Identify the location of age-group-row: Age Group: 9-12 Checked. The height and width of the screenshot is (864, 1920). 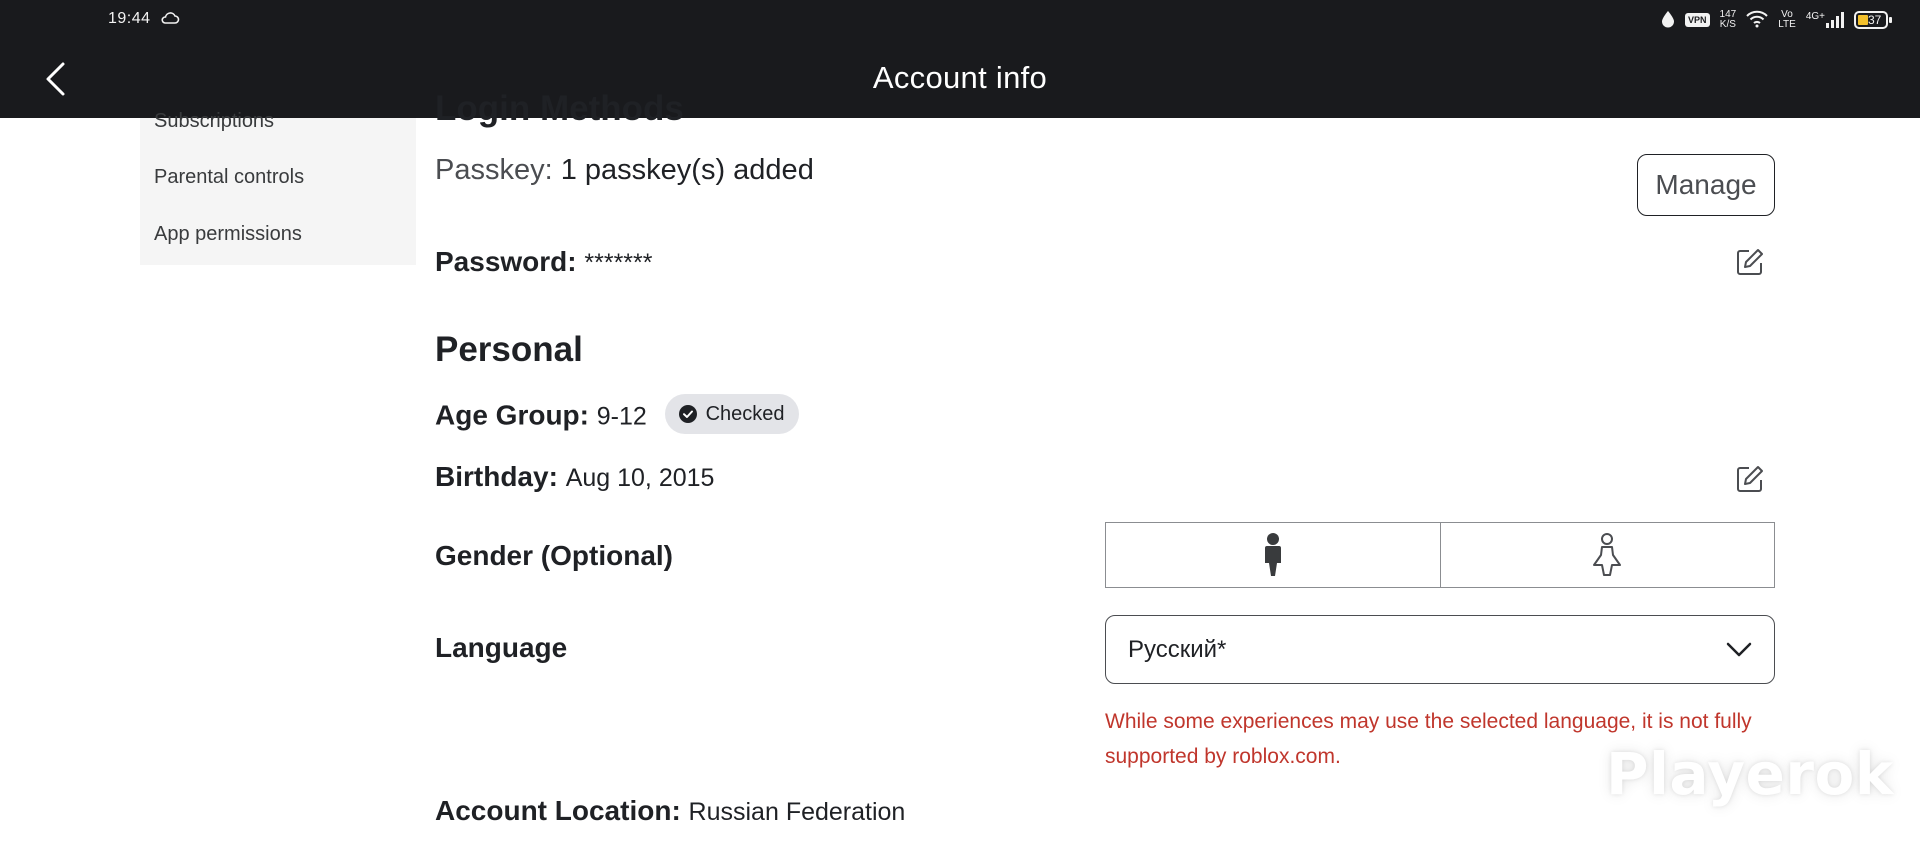
(617, 415).